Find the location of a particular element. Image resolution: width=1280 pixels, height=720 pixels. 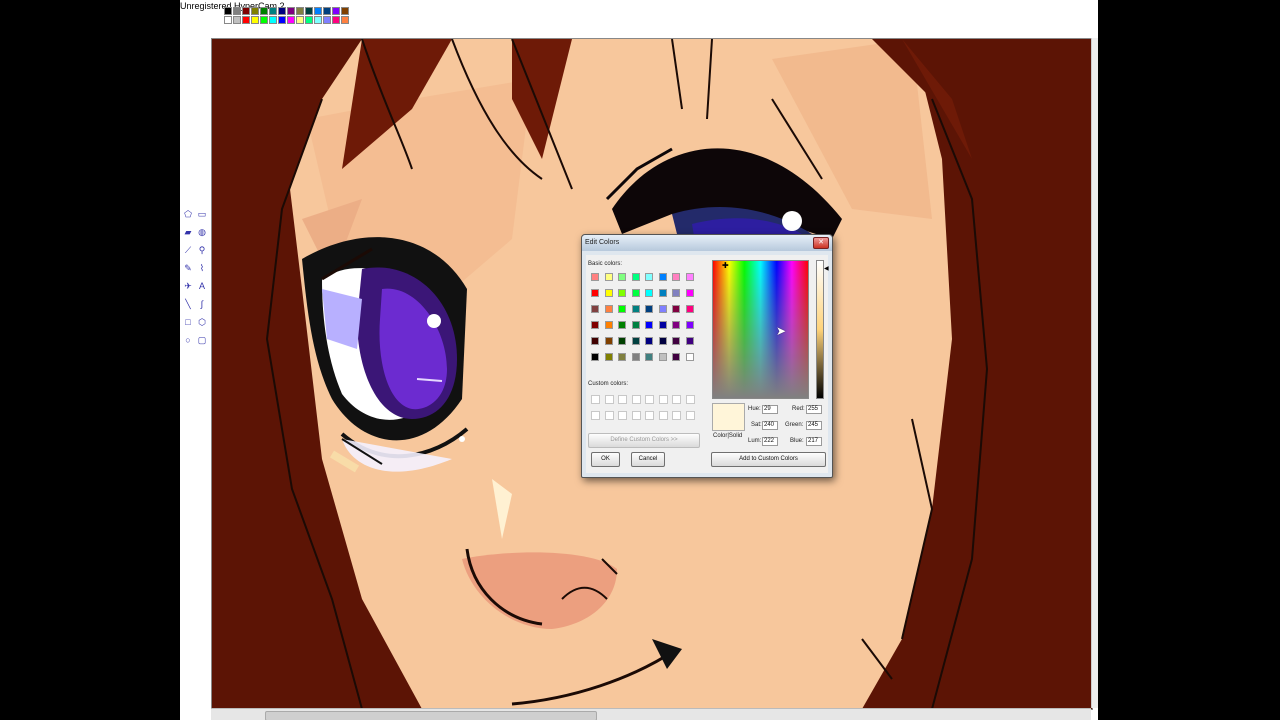

airbrush-icon: ✈ is located at coordinates (188, 286).